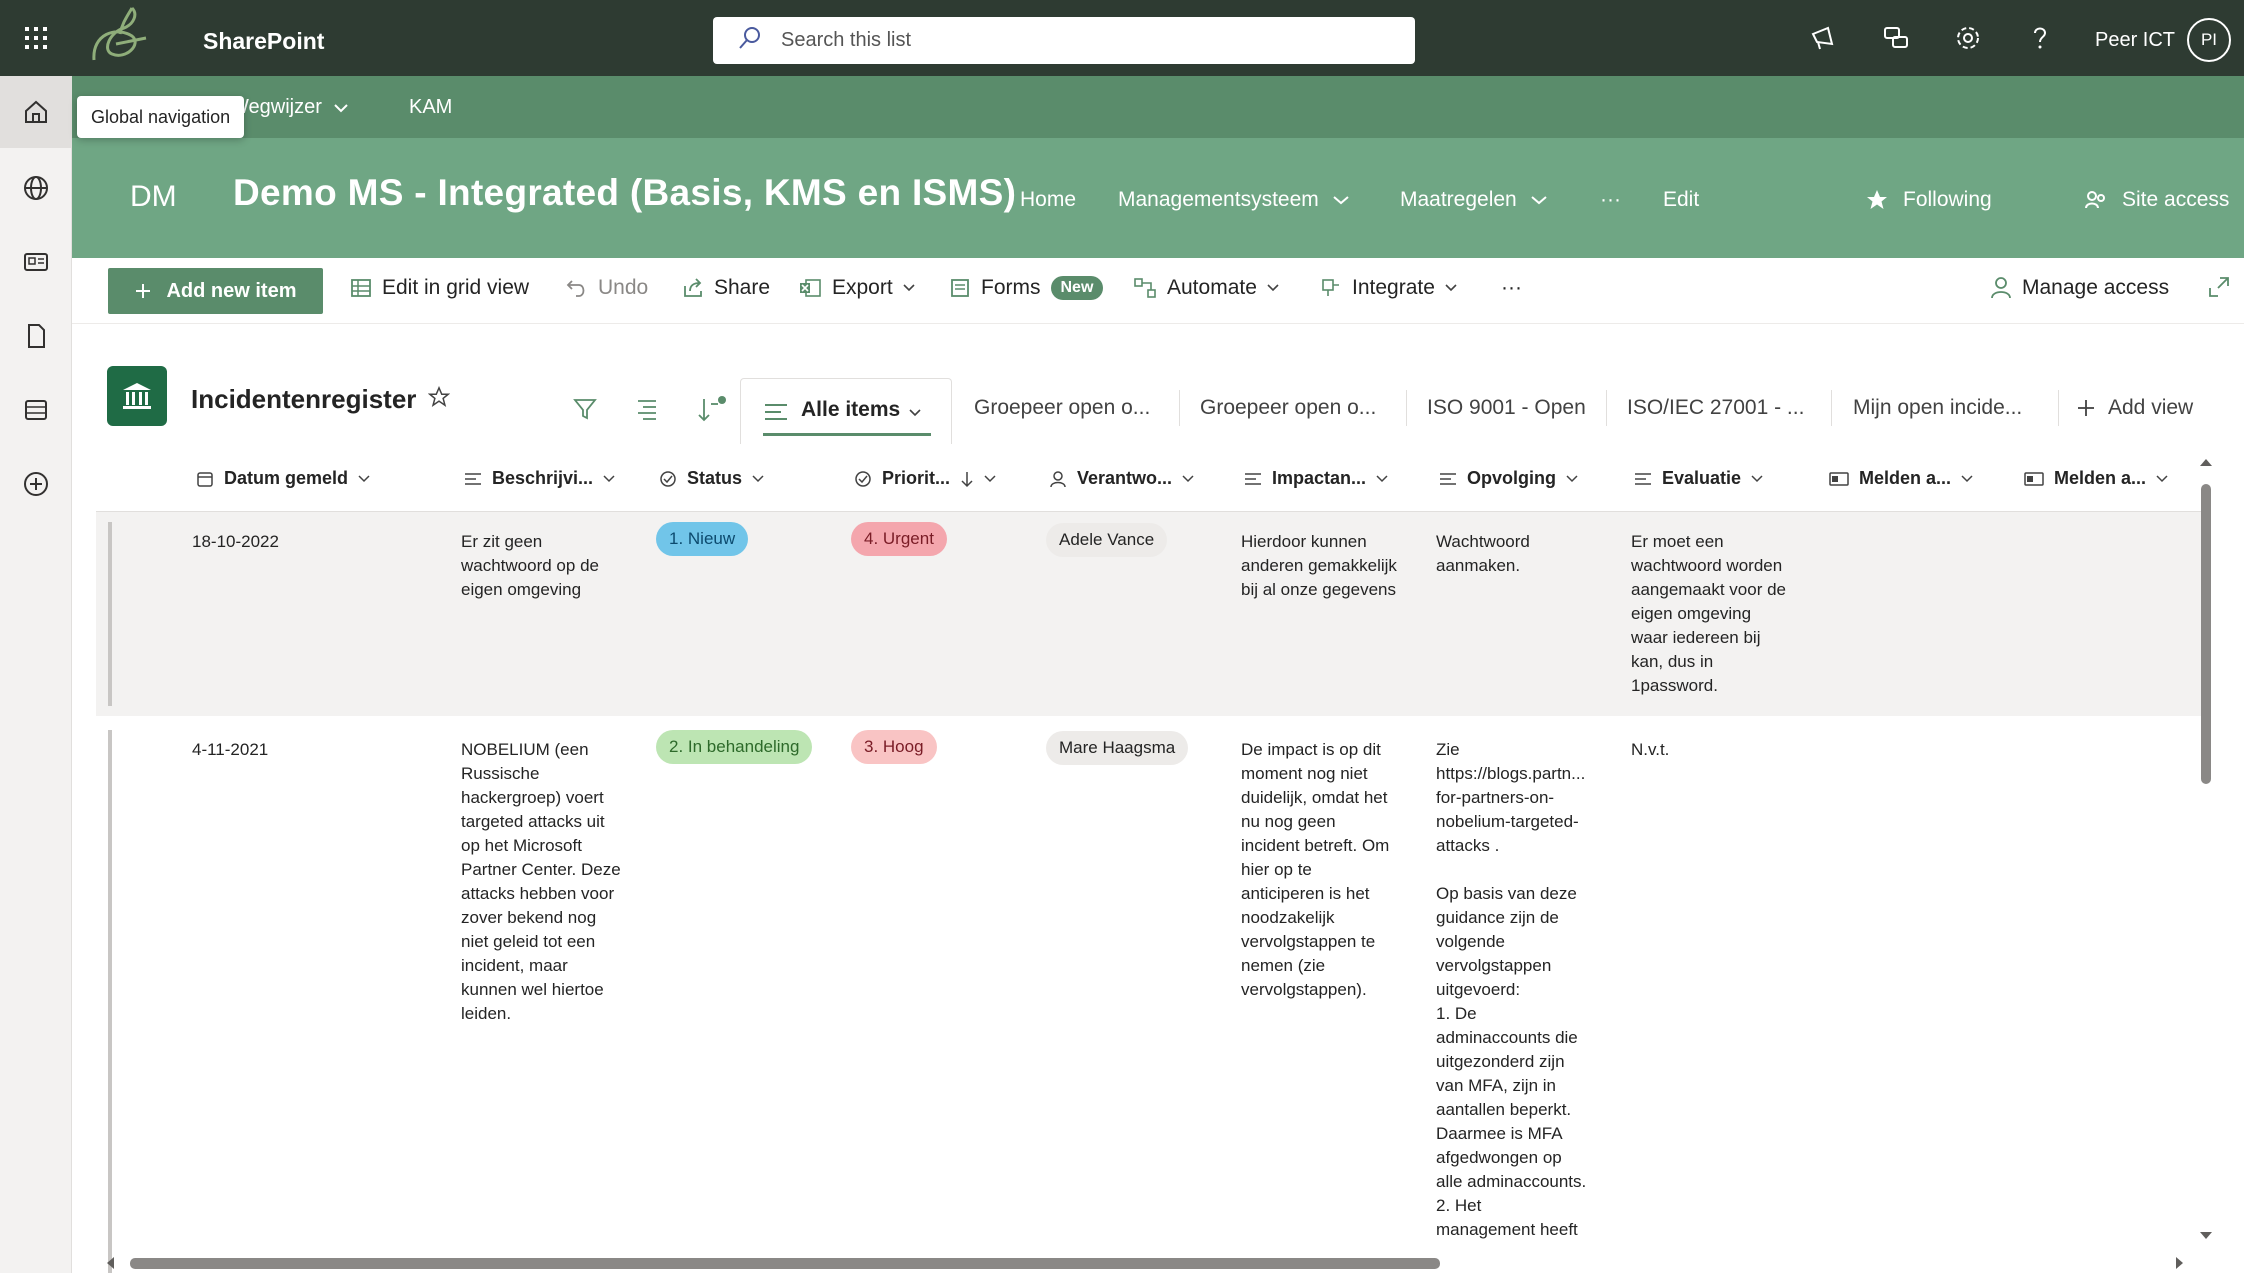 The width and height of the screenshot is (2244, 1273). I want to click on create-icon, so click(36, 484).